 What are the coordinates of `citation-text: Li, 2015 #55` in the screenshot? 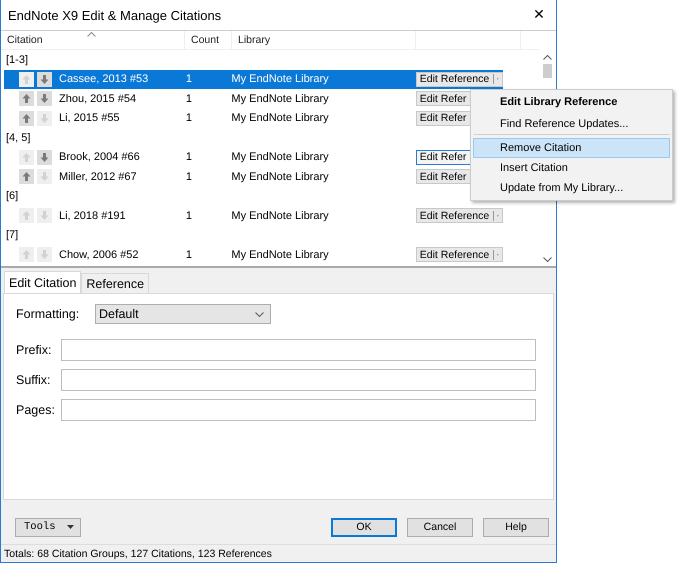 It's located at (90, 118).